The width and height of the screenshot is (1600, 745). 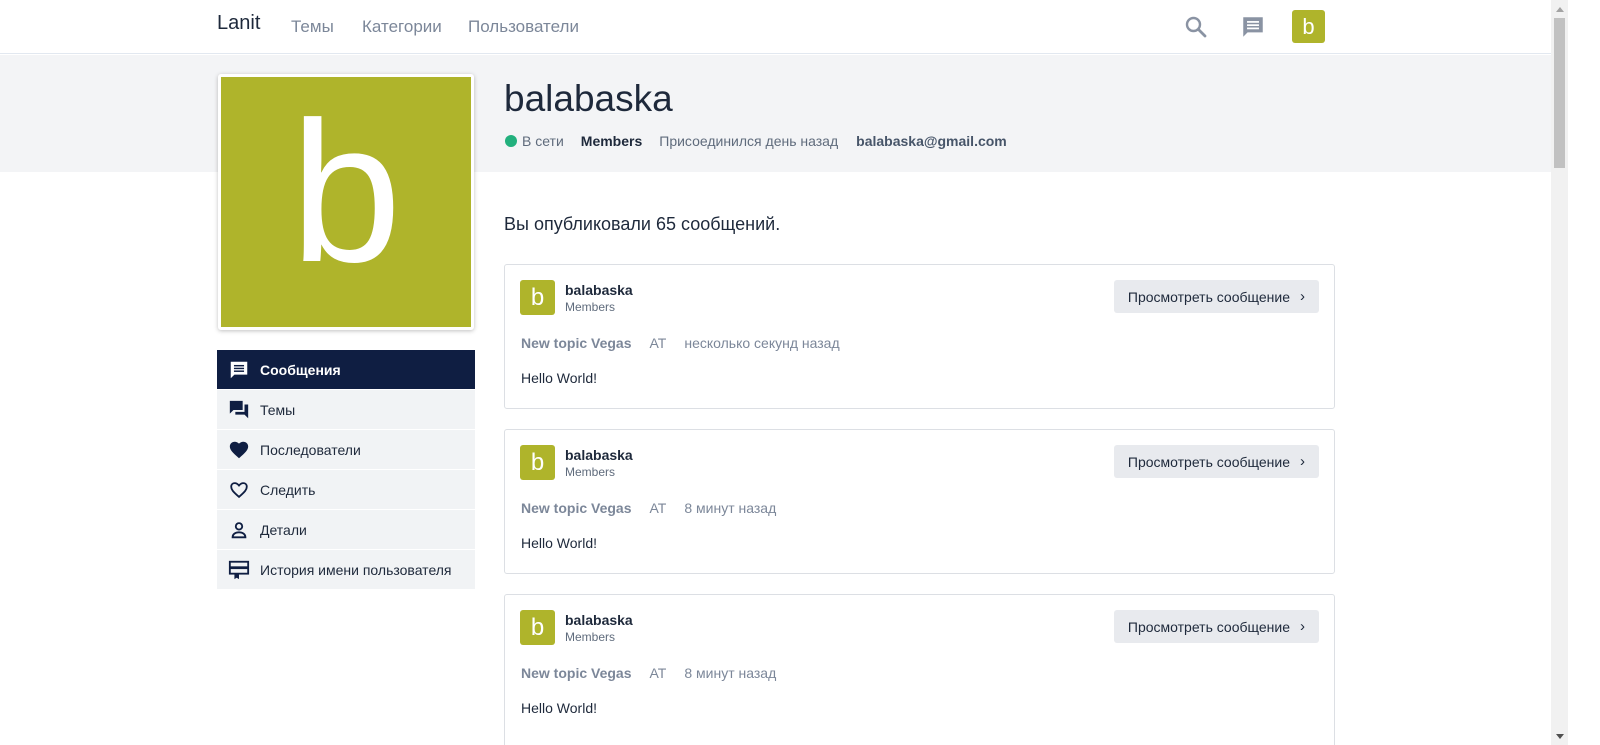 I want to click on menu-item-label: Сообщения, so click(x=300, y=369).